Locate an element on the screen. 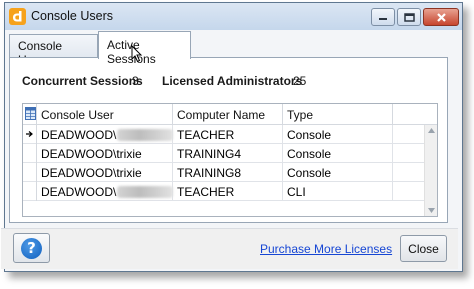 The image size is (474, 289). licensed-administrators-value: 25 is located at coordinates (300, 81).